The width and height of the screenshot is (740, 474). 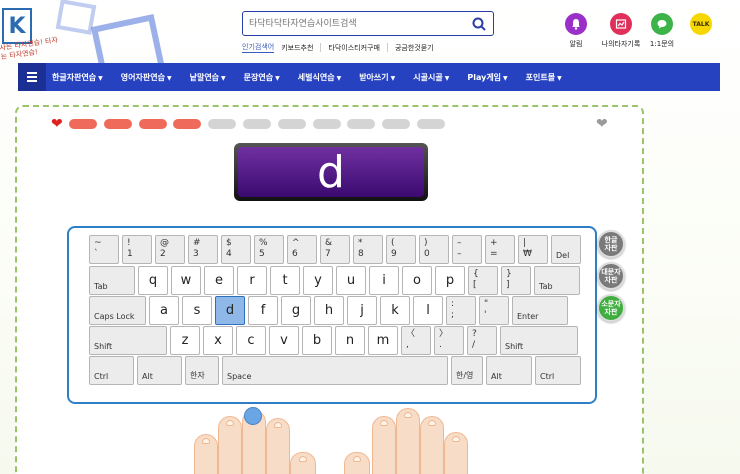 I want to click on key-label: h, so click(x=329, y=310).